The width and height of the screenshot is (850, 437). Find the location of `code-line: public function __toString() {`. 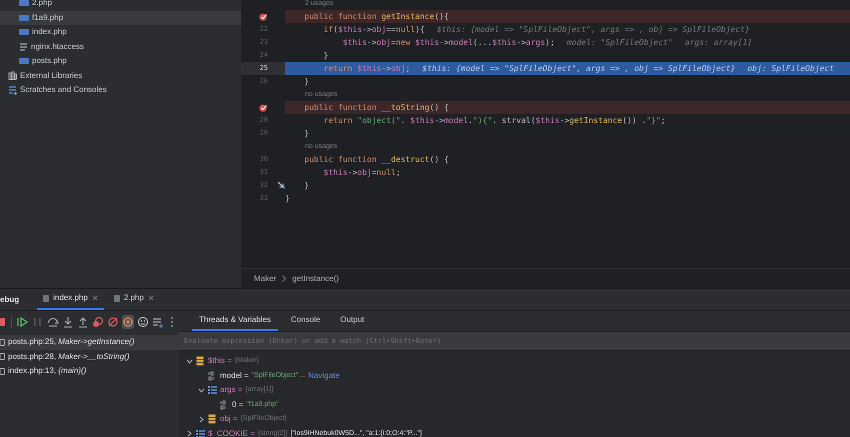

code-line: public function __toString() { is located at coordinates (376, 108).